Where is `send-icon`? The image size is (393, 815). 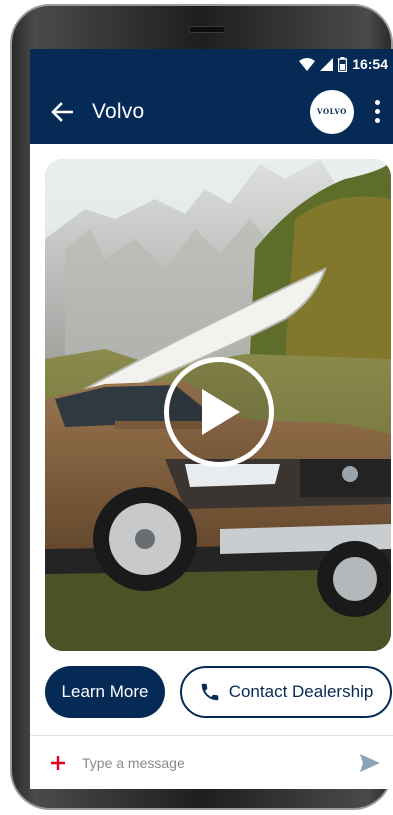 send-icon is located at coordinates (370, 762).